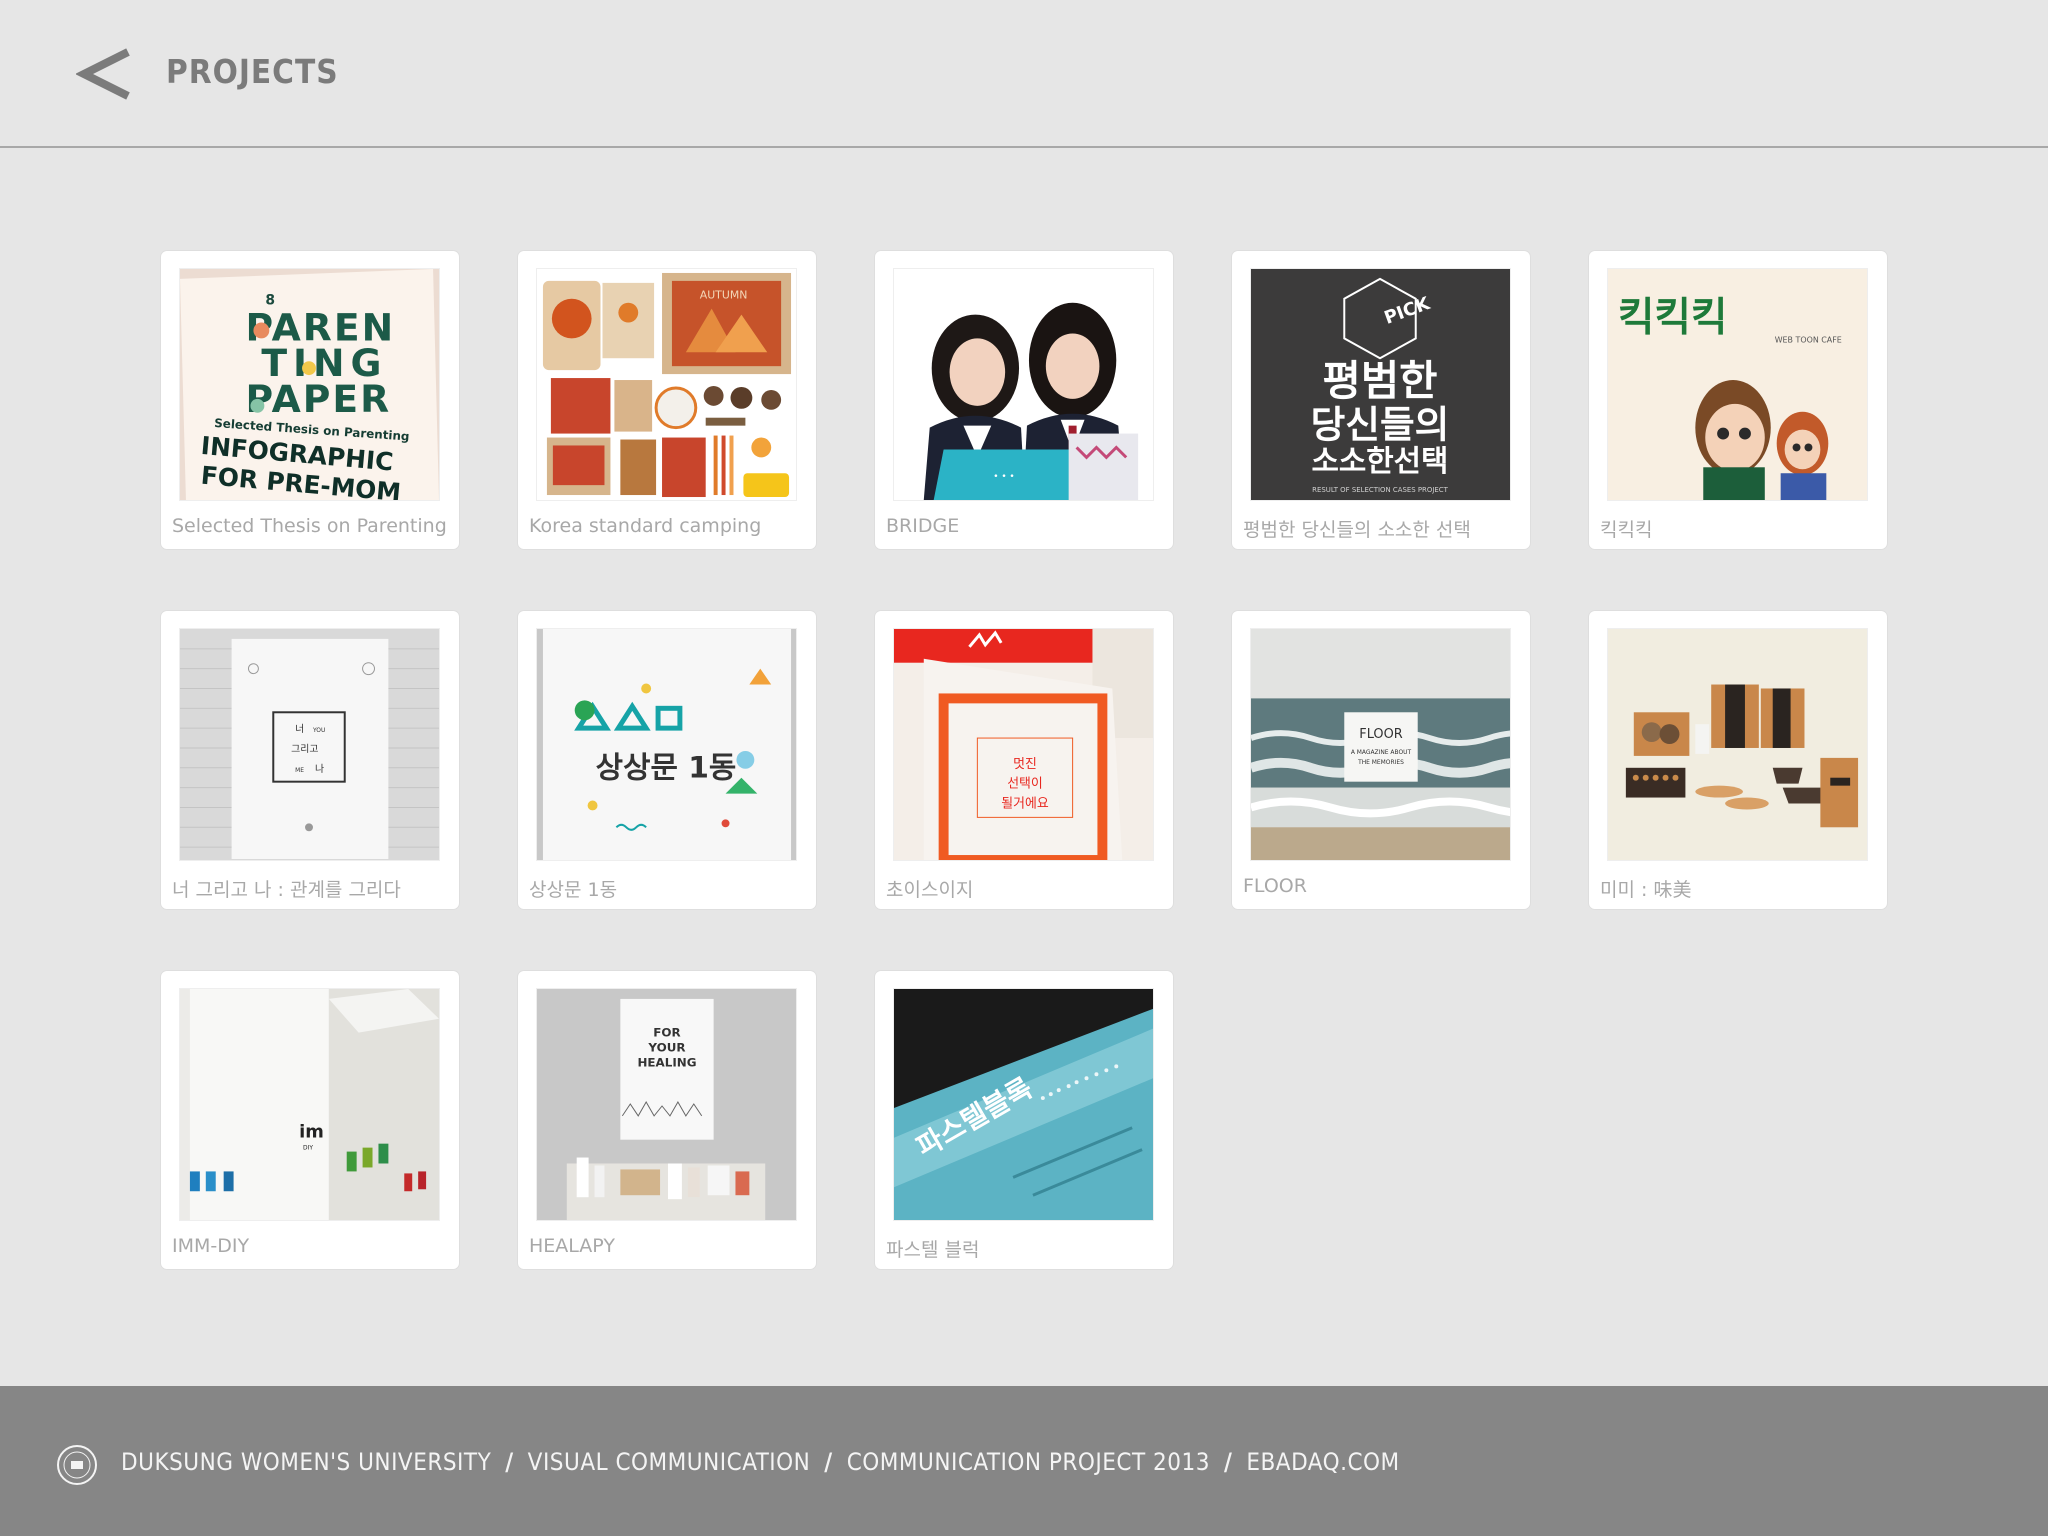 The width and height of the screenshot is (2048, 1536). I want to click on project-thumbnail: FLOOR A MAGAZINE ABOUT THE MEMORIES, so click(1380, 744).